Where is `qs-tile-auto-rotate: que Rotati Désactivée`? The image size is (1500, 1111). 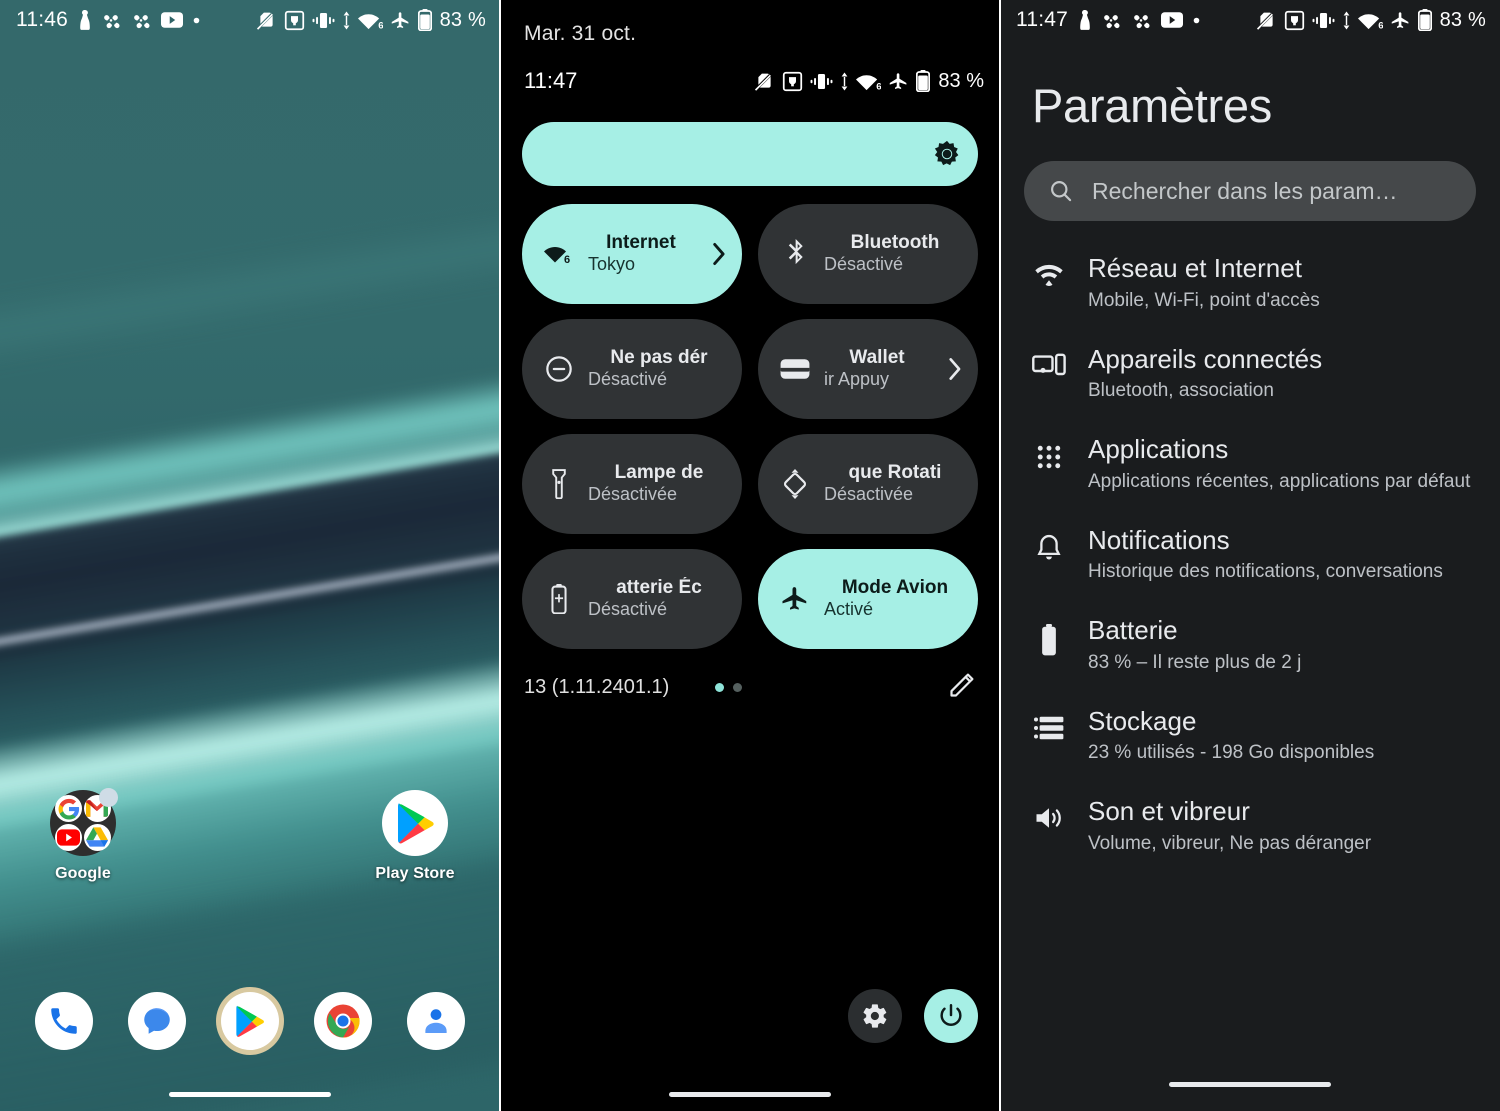
qs-tile-auto-rotate: que Rotati Désactivée is located at coordinates (868, 484).